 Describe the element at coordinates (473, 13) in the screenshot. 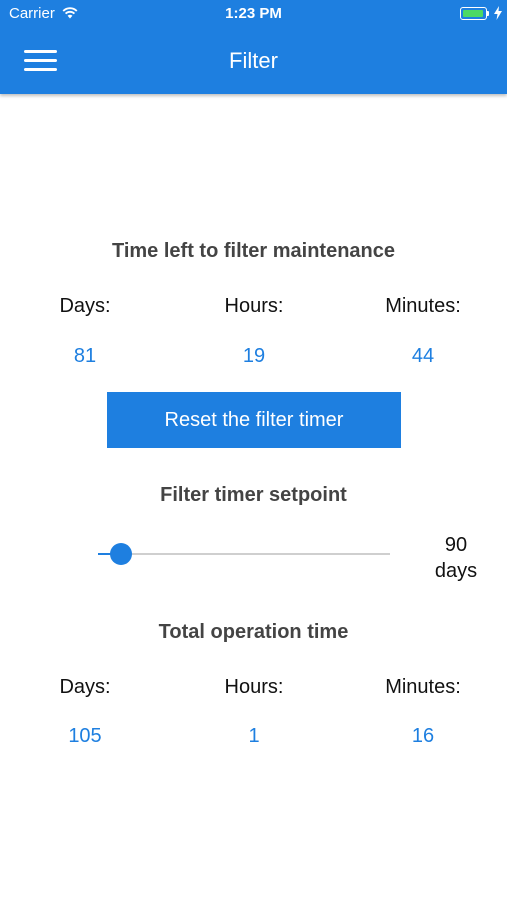

I see `battery-icon` at that location.